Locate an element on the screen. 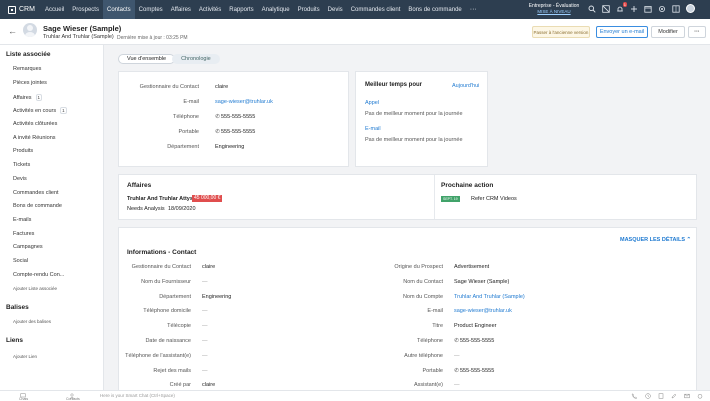  sidebar-item-bons-de-commande: Bons de commande is located at coordinates (37, 206).